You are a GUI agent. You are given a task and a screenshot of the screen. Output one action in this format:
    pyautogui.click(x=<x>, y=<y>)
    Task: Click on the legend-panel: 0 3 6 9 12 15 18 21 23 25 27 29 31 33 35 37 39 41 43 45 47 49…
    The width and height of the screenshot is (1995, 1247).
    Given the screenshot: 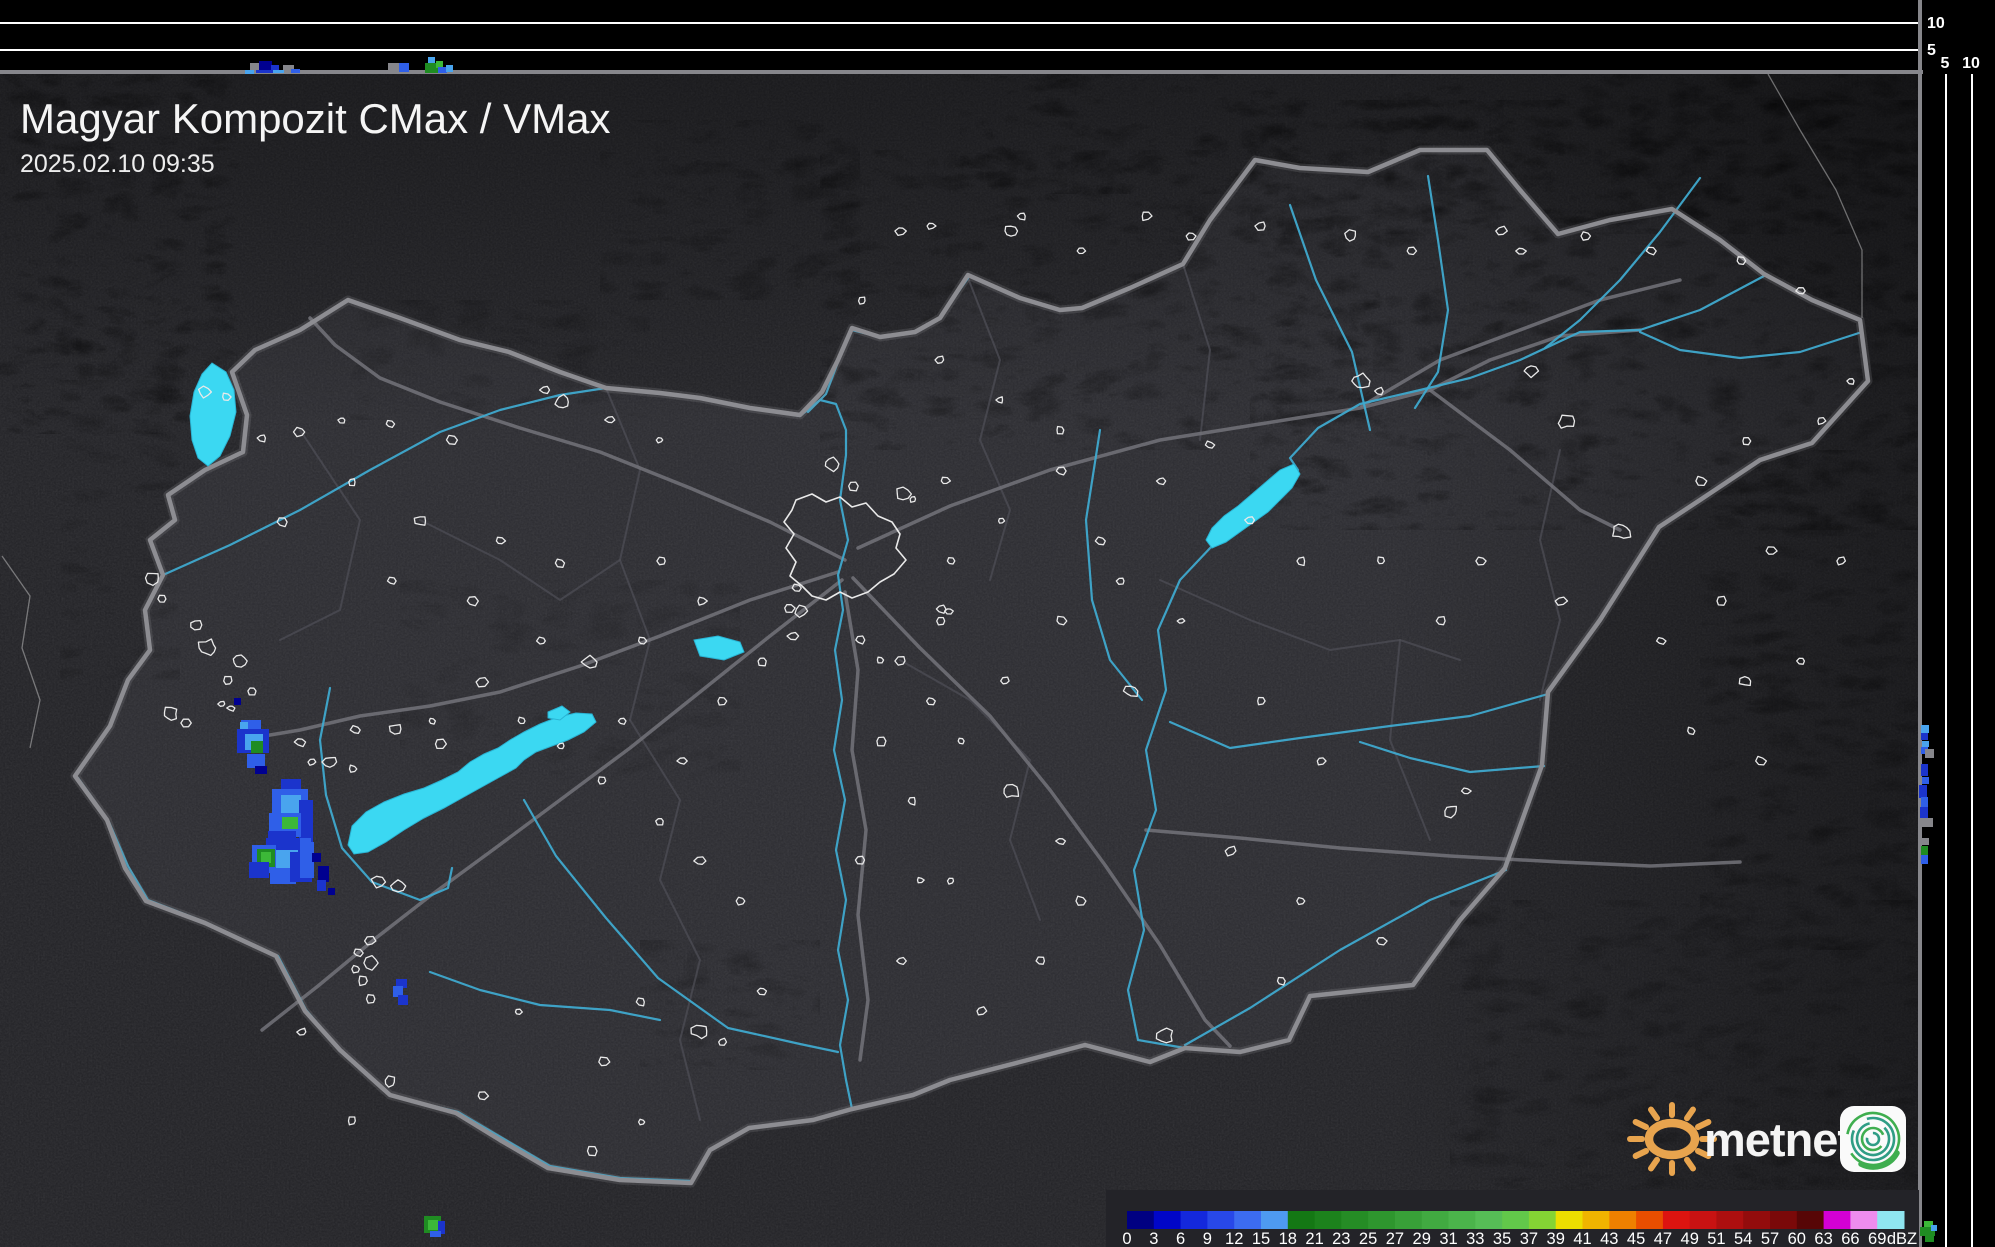 What is the action you would take?
    pyautogui.click(x=1512, y=1218)
    